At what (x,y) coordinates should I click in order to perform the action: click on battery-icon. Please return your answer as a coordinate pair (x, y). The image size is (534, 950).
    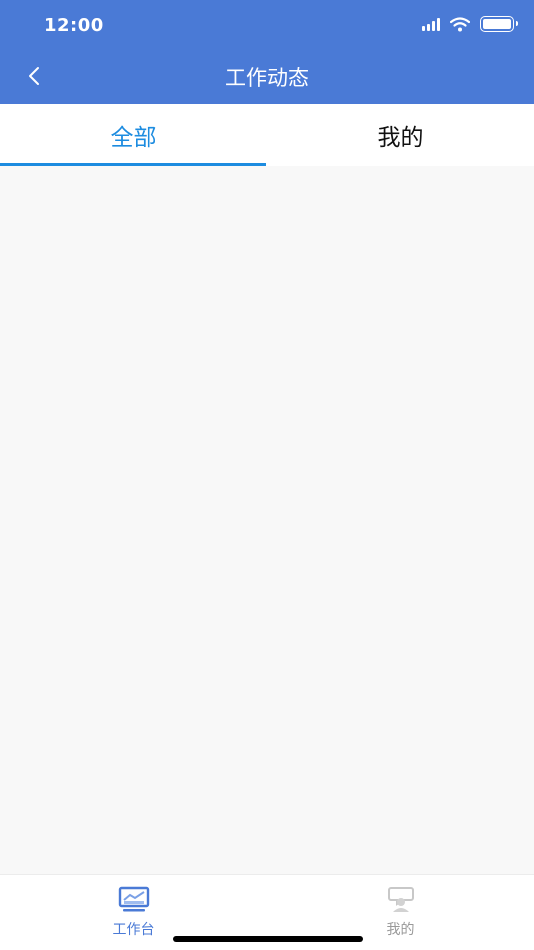
    Looking at the image, I should click on (499, 24).